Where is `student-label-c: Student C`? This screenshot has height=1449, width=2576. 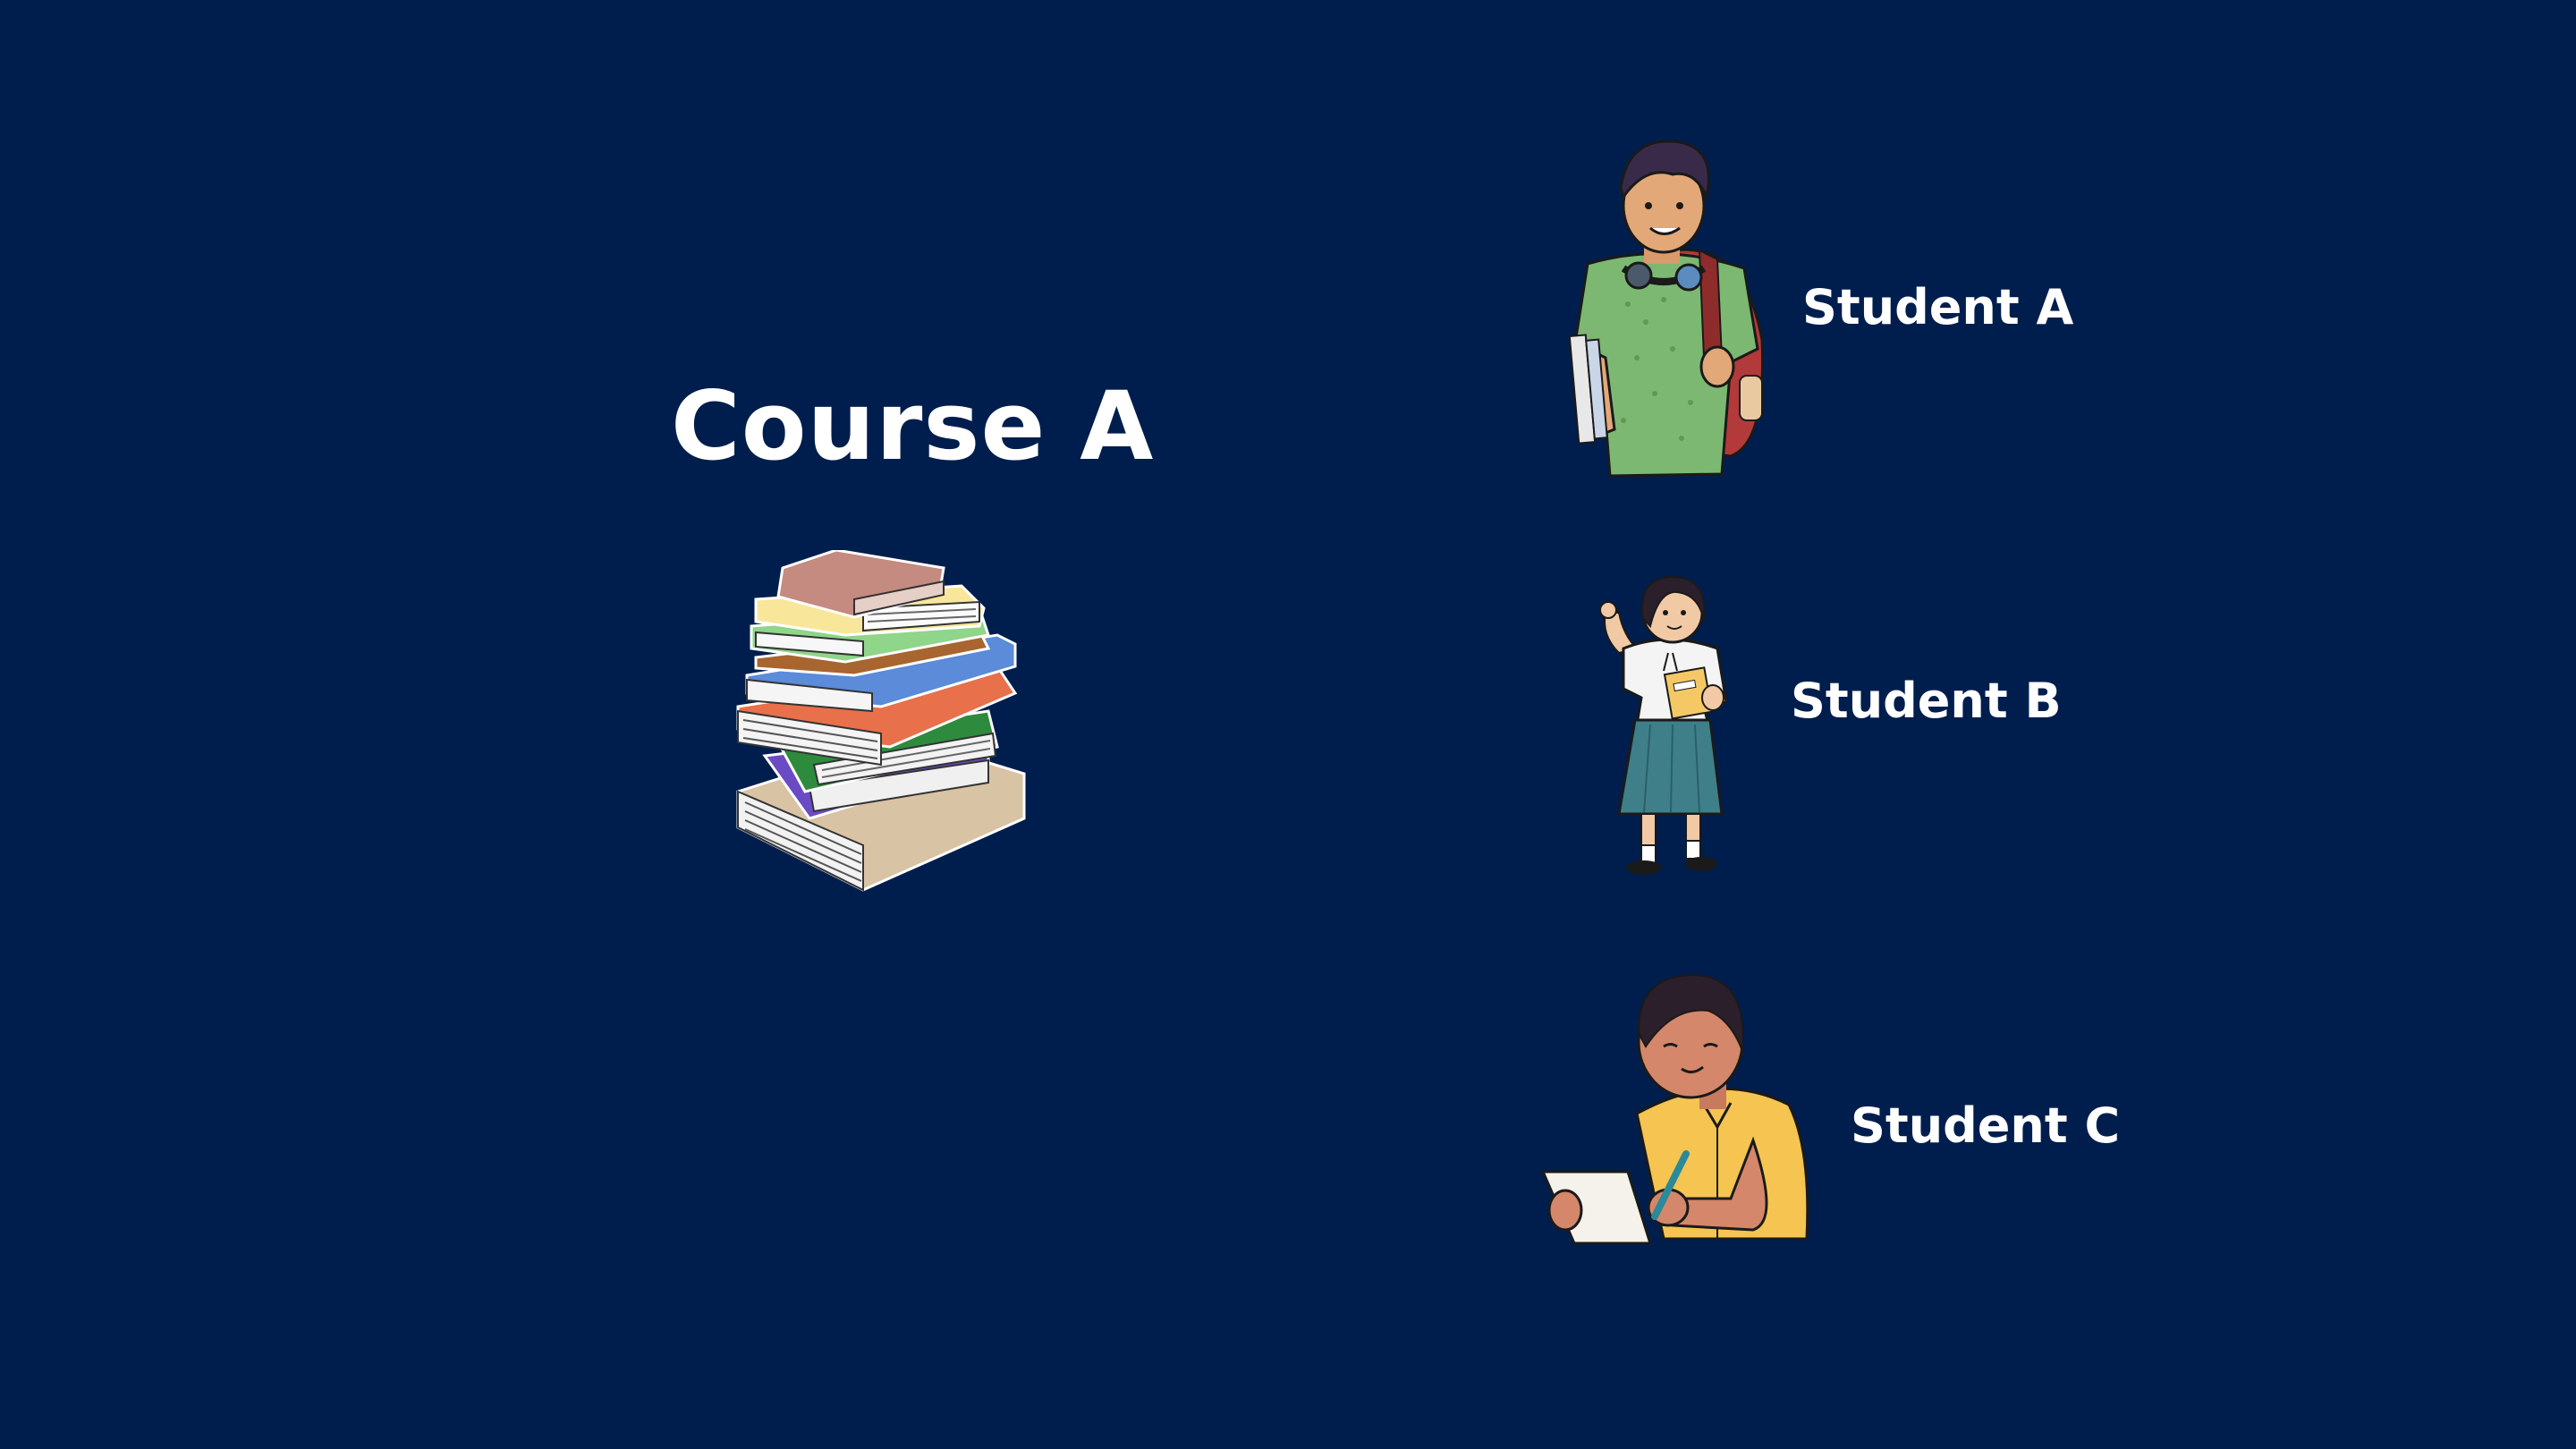 student-label-c: Student C is located at coordinates (1986, 1125).